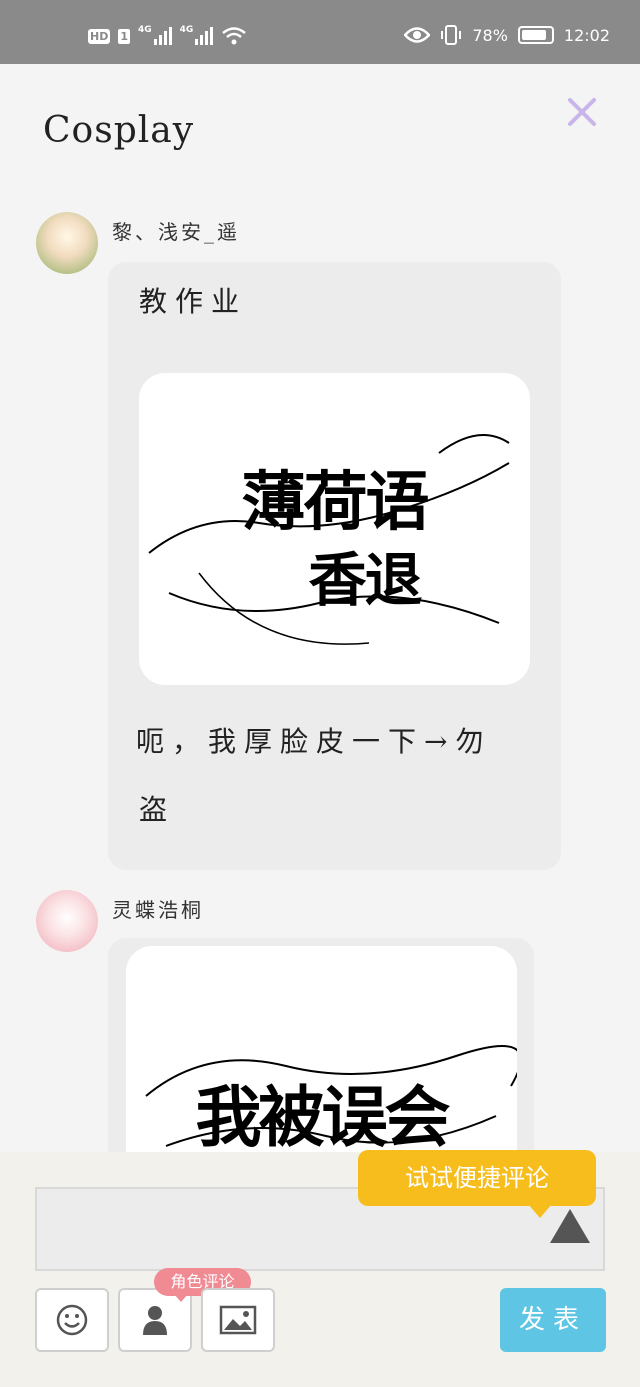  Describe the element at coordinates (314, 741) in the screenshot. I see `post-text: 呃，我厚脸皮一下→勿` at that location.